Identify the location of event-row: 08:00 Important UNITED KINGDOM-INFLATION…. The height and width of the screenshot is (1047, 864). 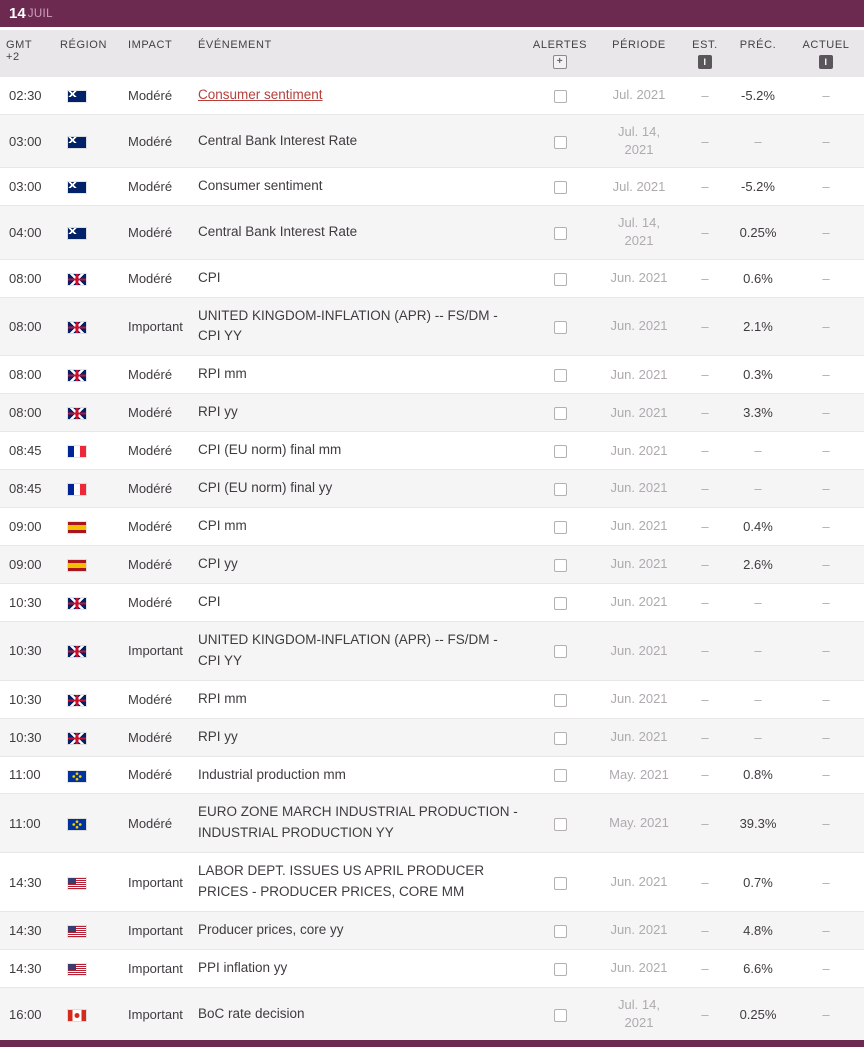
(432, 326).